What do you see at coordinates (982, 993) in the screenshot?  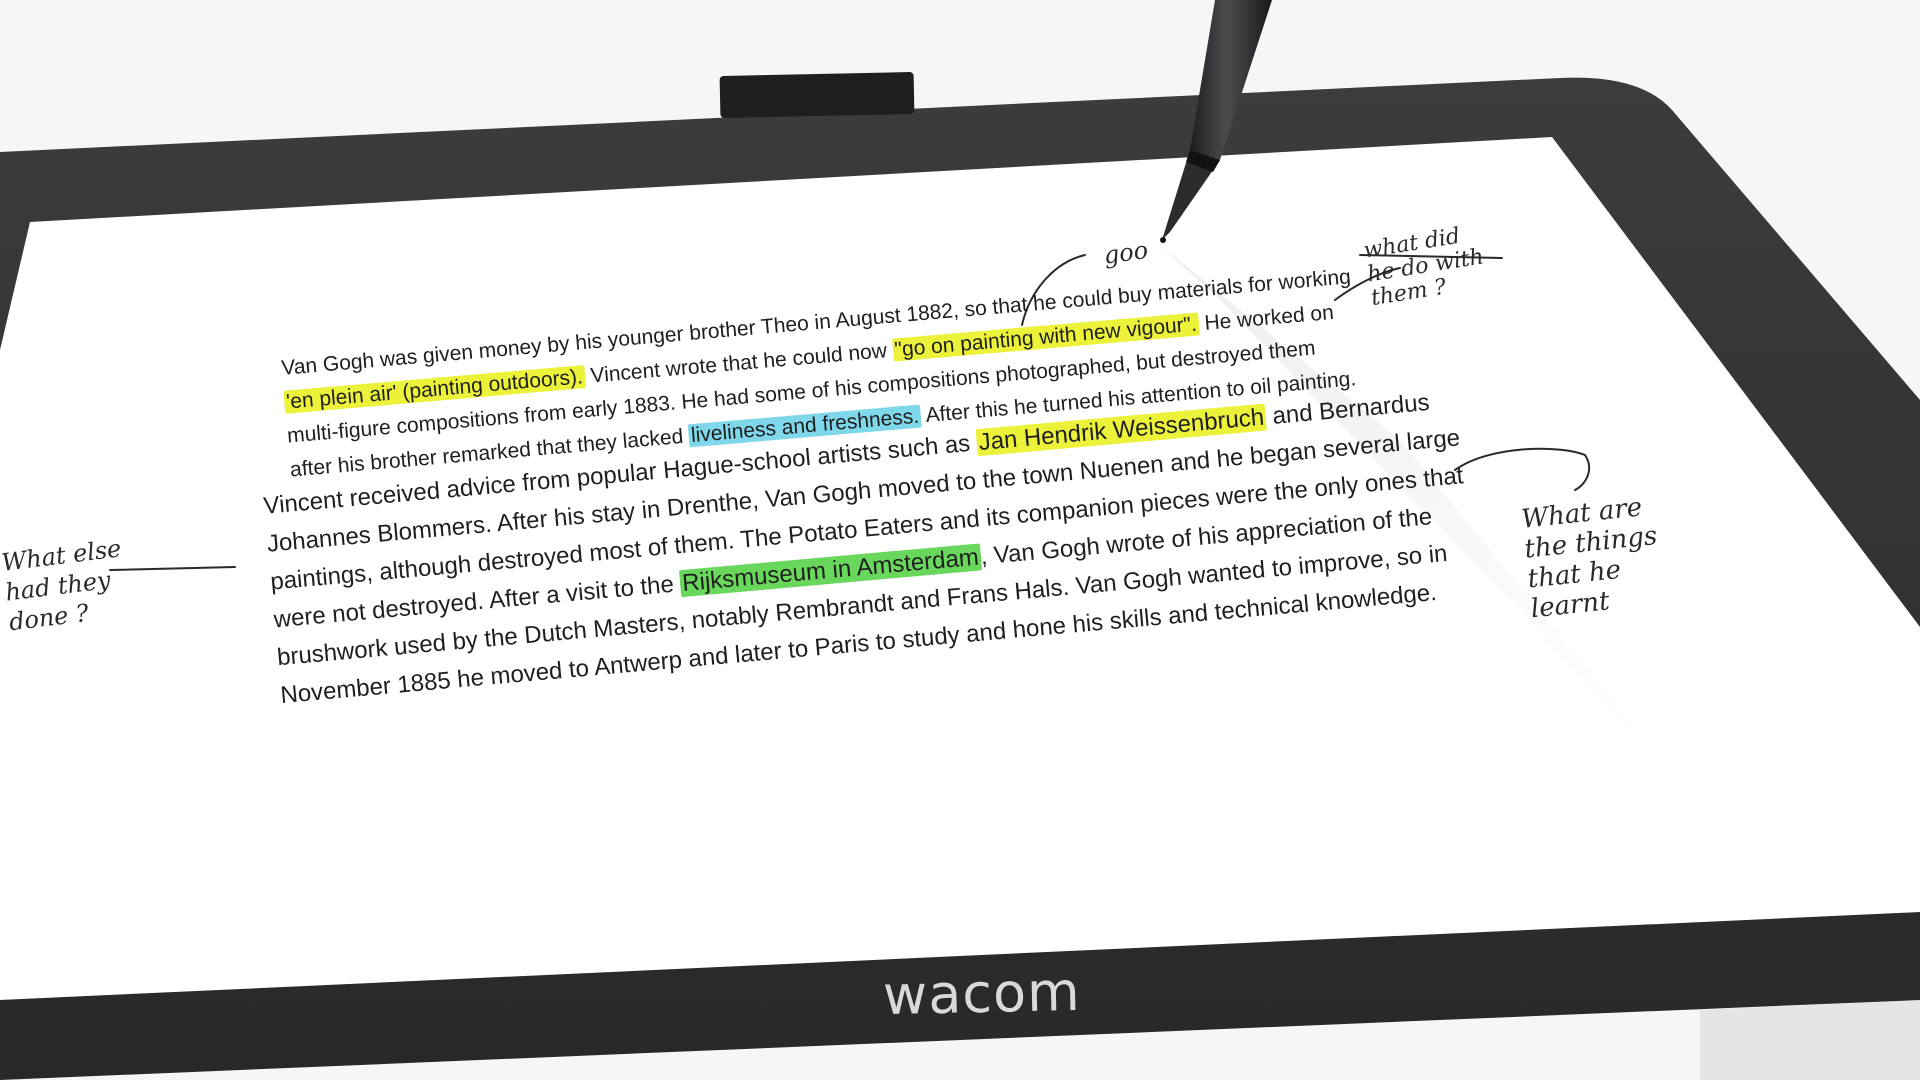 I see `wacom-logo: wacom` at bounding box center [982, 993].